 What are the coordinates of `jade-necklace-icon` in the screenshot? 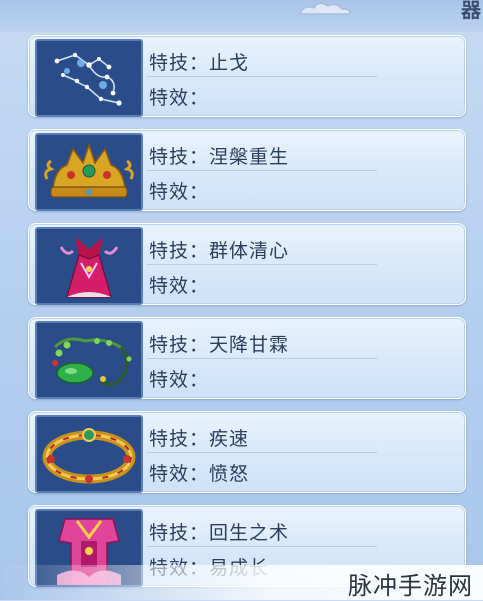 It's located at (89, 360).